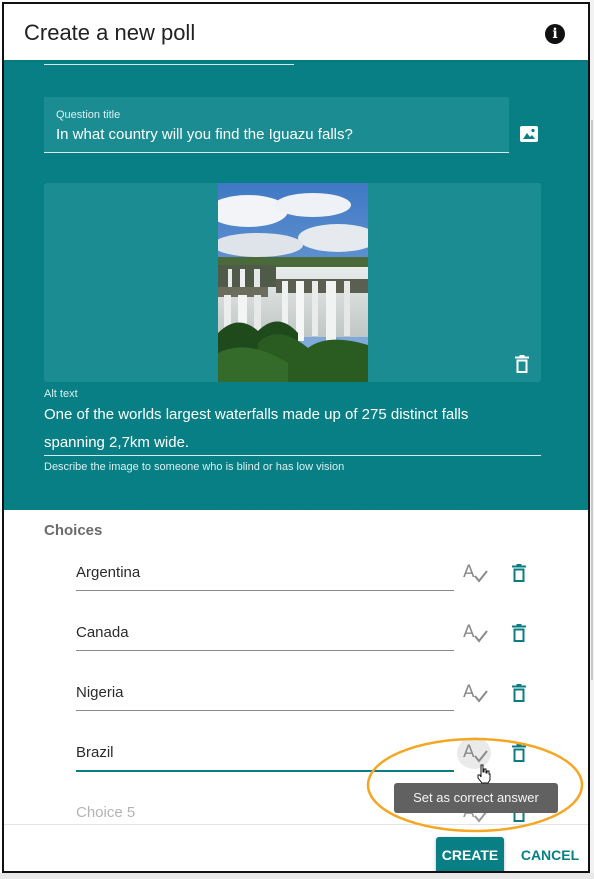 The image size is (594, 879). What do you see at coordinates (292, 455) in the screenshot?
I see `alt-text-underline` at bounding box center [292, 455].